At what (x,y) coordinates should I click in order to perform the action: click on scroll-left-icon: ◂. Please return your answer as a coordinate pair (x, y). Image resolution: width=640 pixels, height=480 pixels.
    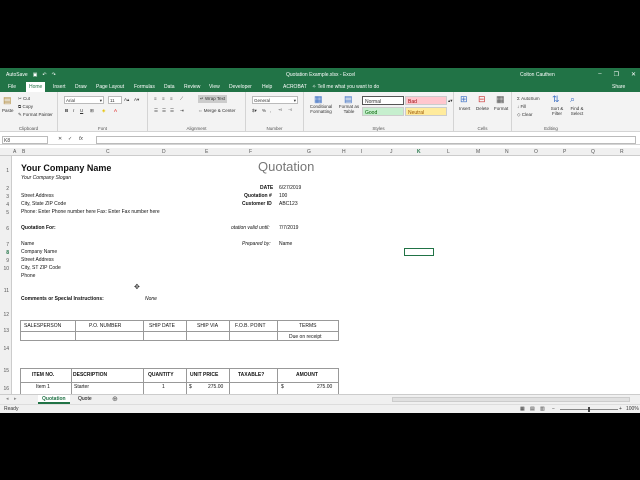
    Looking at the image, I should click on (7, 399).